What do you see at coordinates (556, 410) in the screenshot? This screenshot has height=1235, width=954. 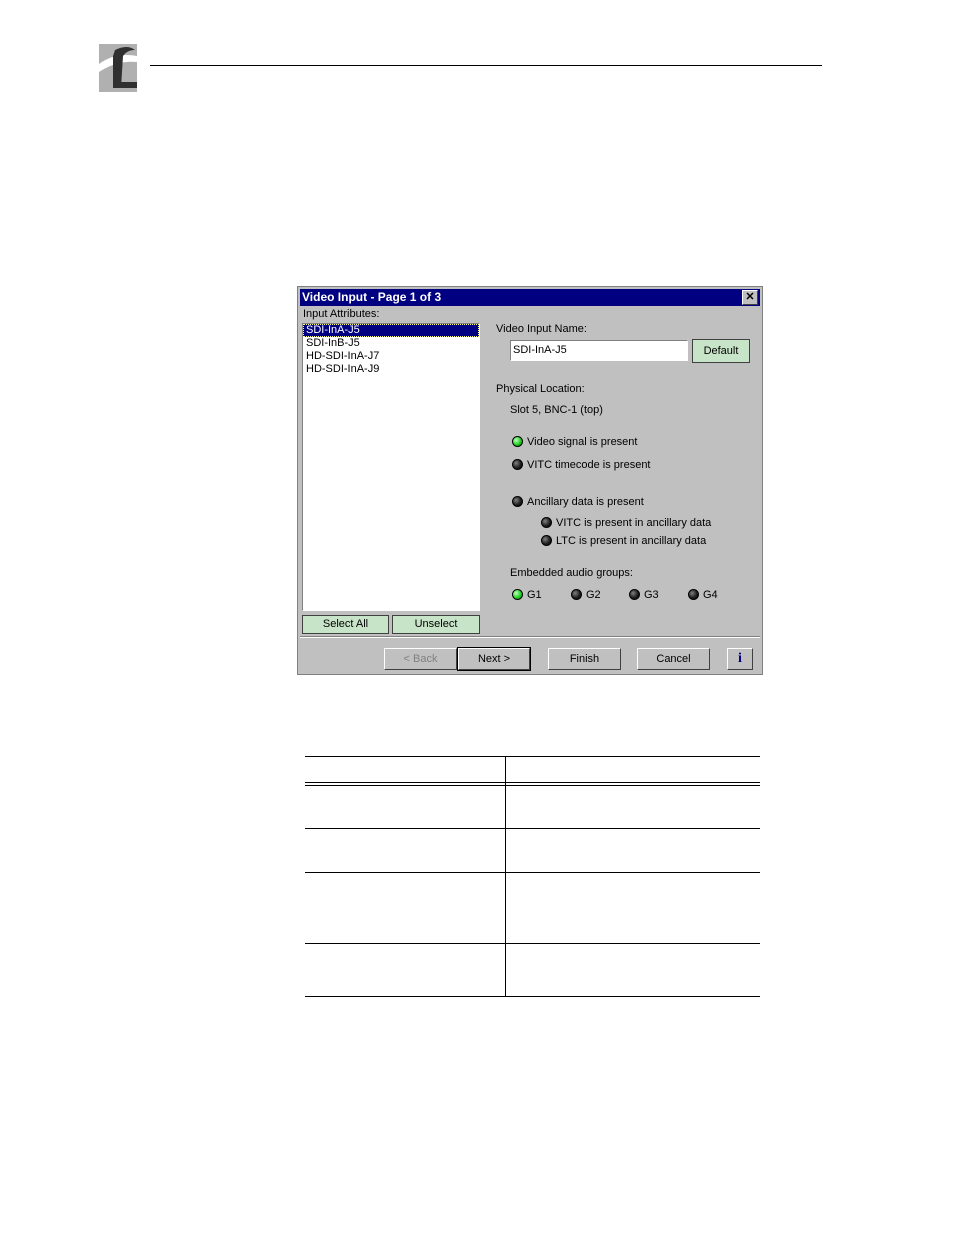 I see `physical-location-value: Slot 5, BNC-1 (top)` at bounding box center [556, 410].